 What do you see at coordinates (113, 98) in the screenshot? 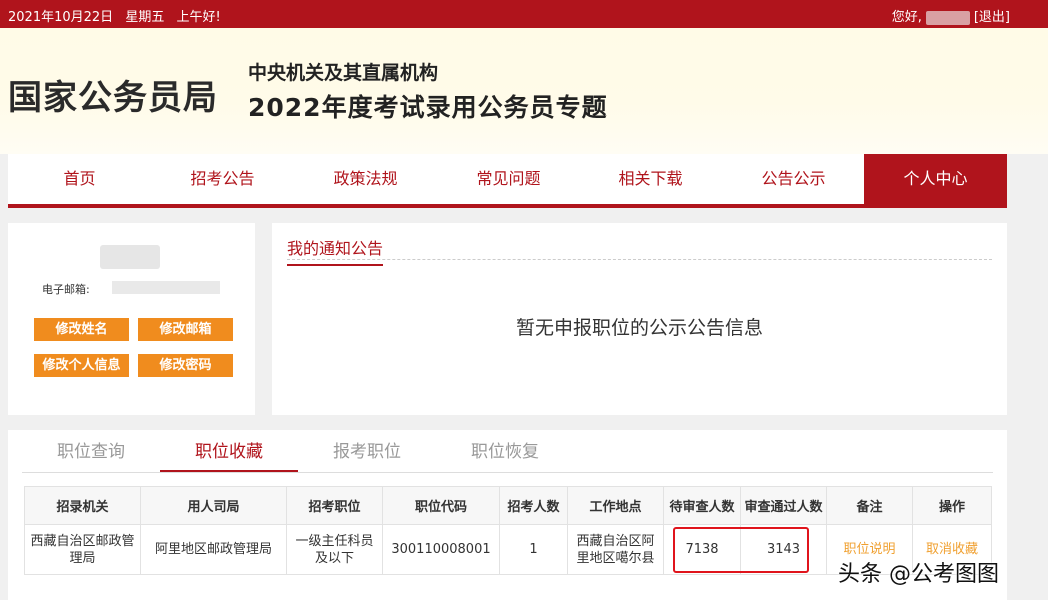
I see `site-logo: 国家公务员局` at bounding box center [113, 98].